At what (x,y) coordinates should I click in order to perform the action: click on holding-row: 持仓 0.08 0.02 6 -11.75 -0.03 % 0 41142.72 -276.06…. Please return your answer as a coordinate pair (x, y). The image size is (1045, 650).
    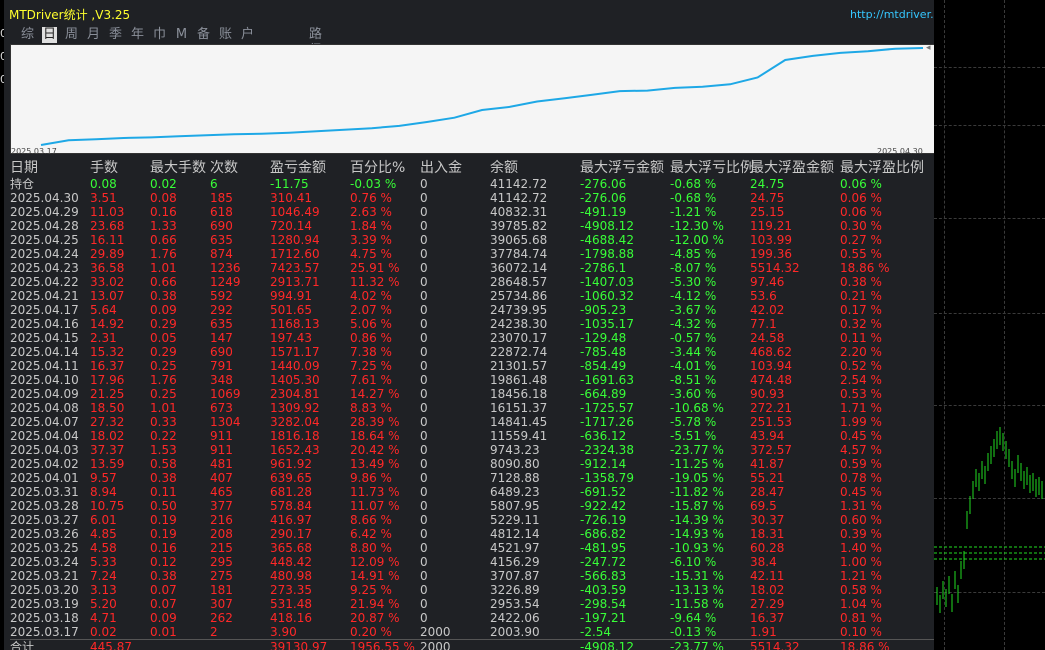
    Looking at the image, I should click on (472, 184).